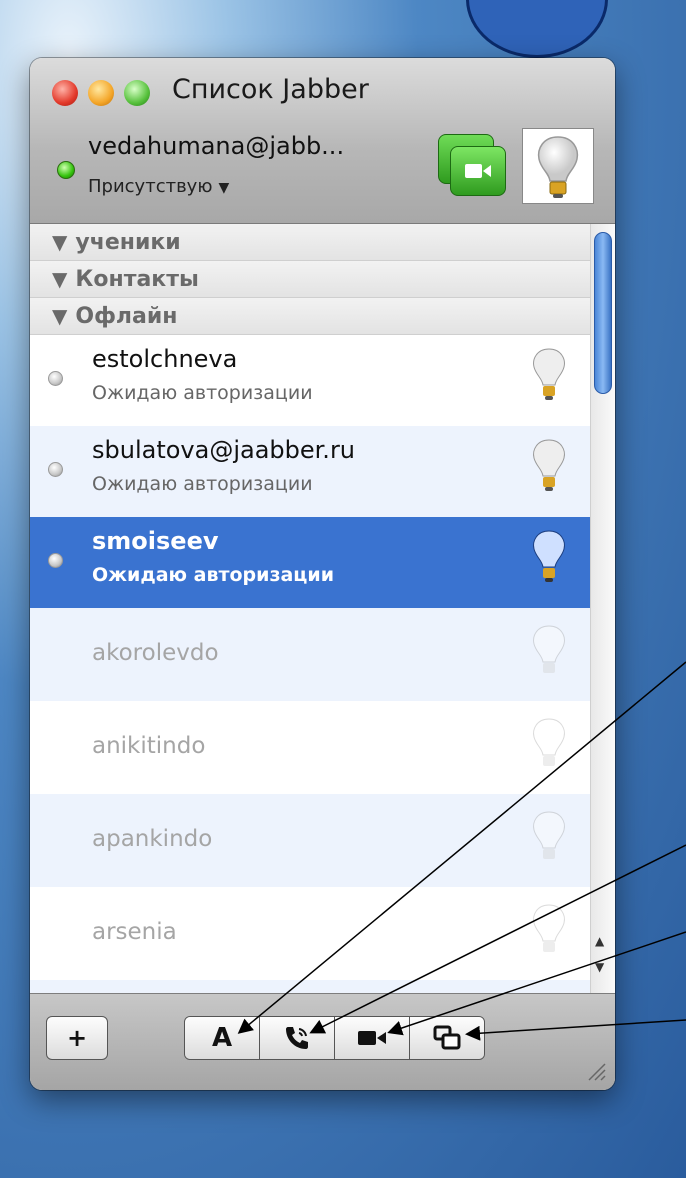 This screenshot has width=686, height=1178. I want to click on font-icon: A, so click(222, 1038).